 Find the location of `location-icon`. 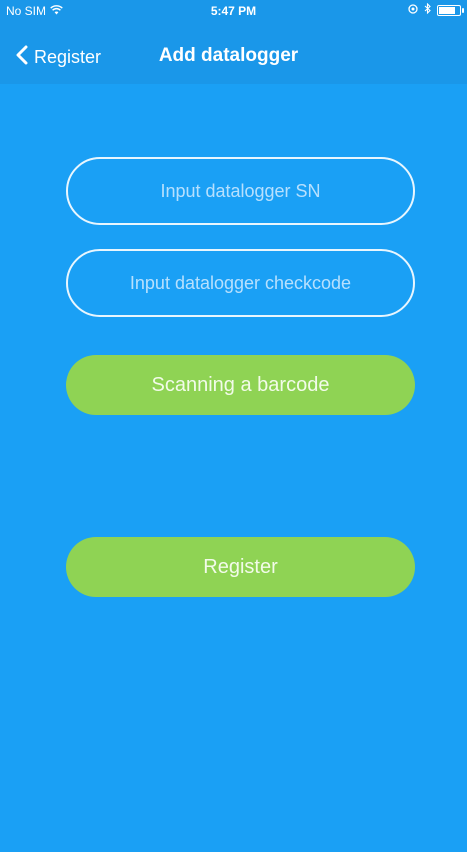

location-icon is located at coordinates (413, 10).